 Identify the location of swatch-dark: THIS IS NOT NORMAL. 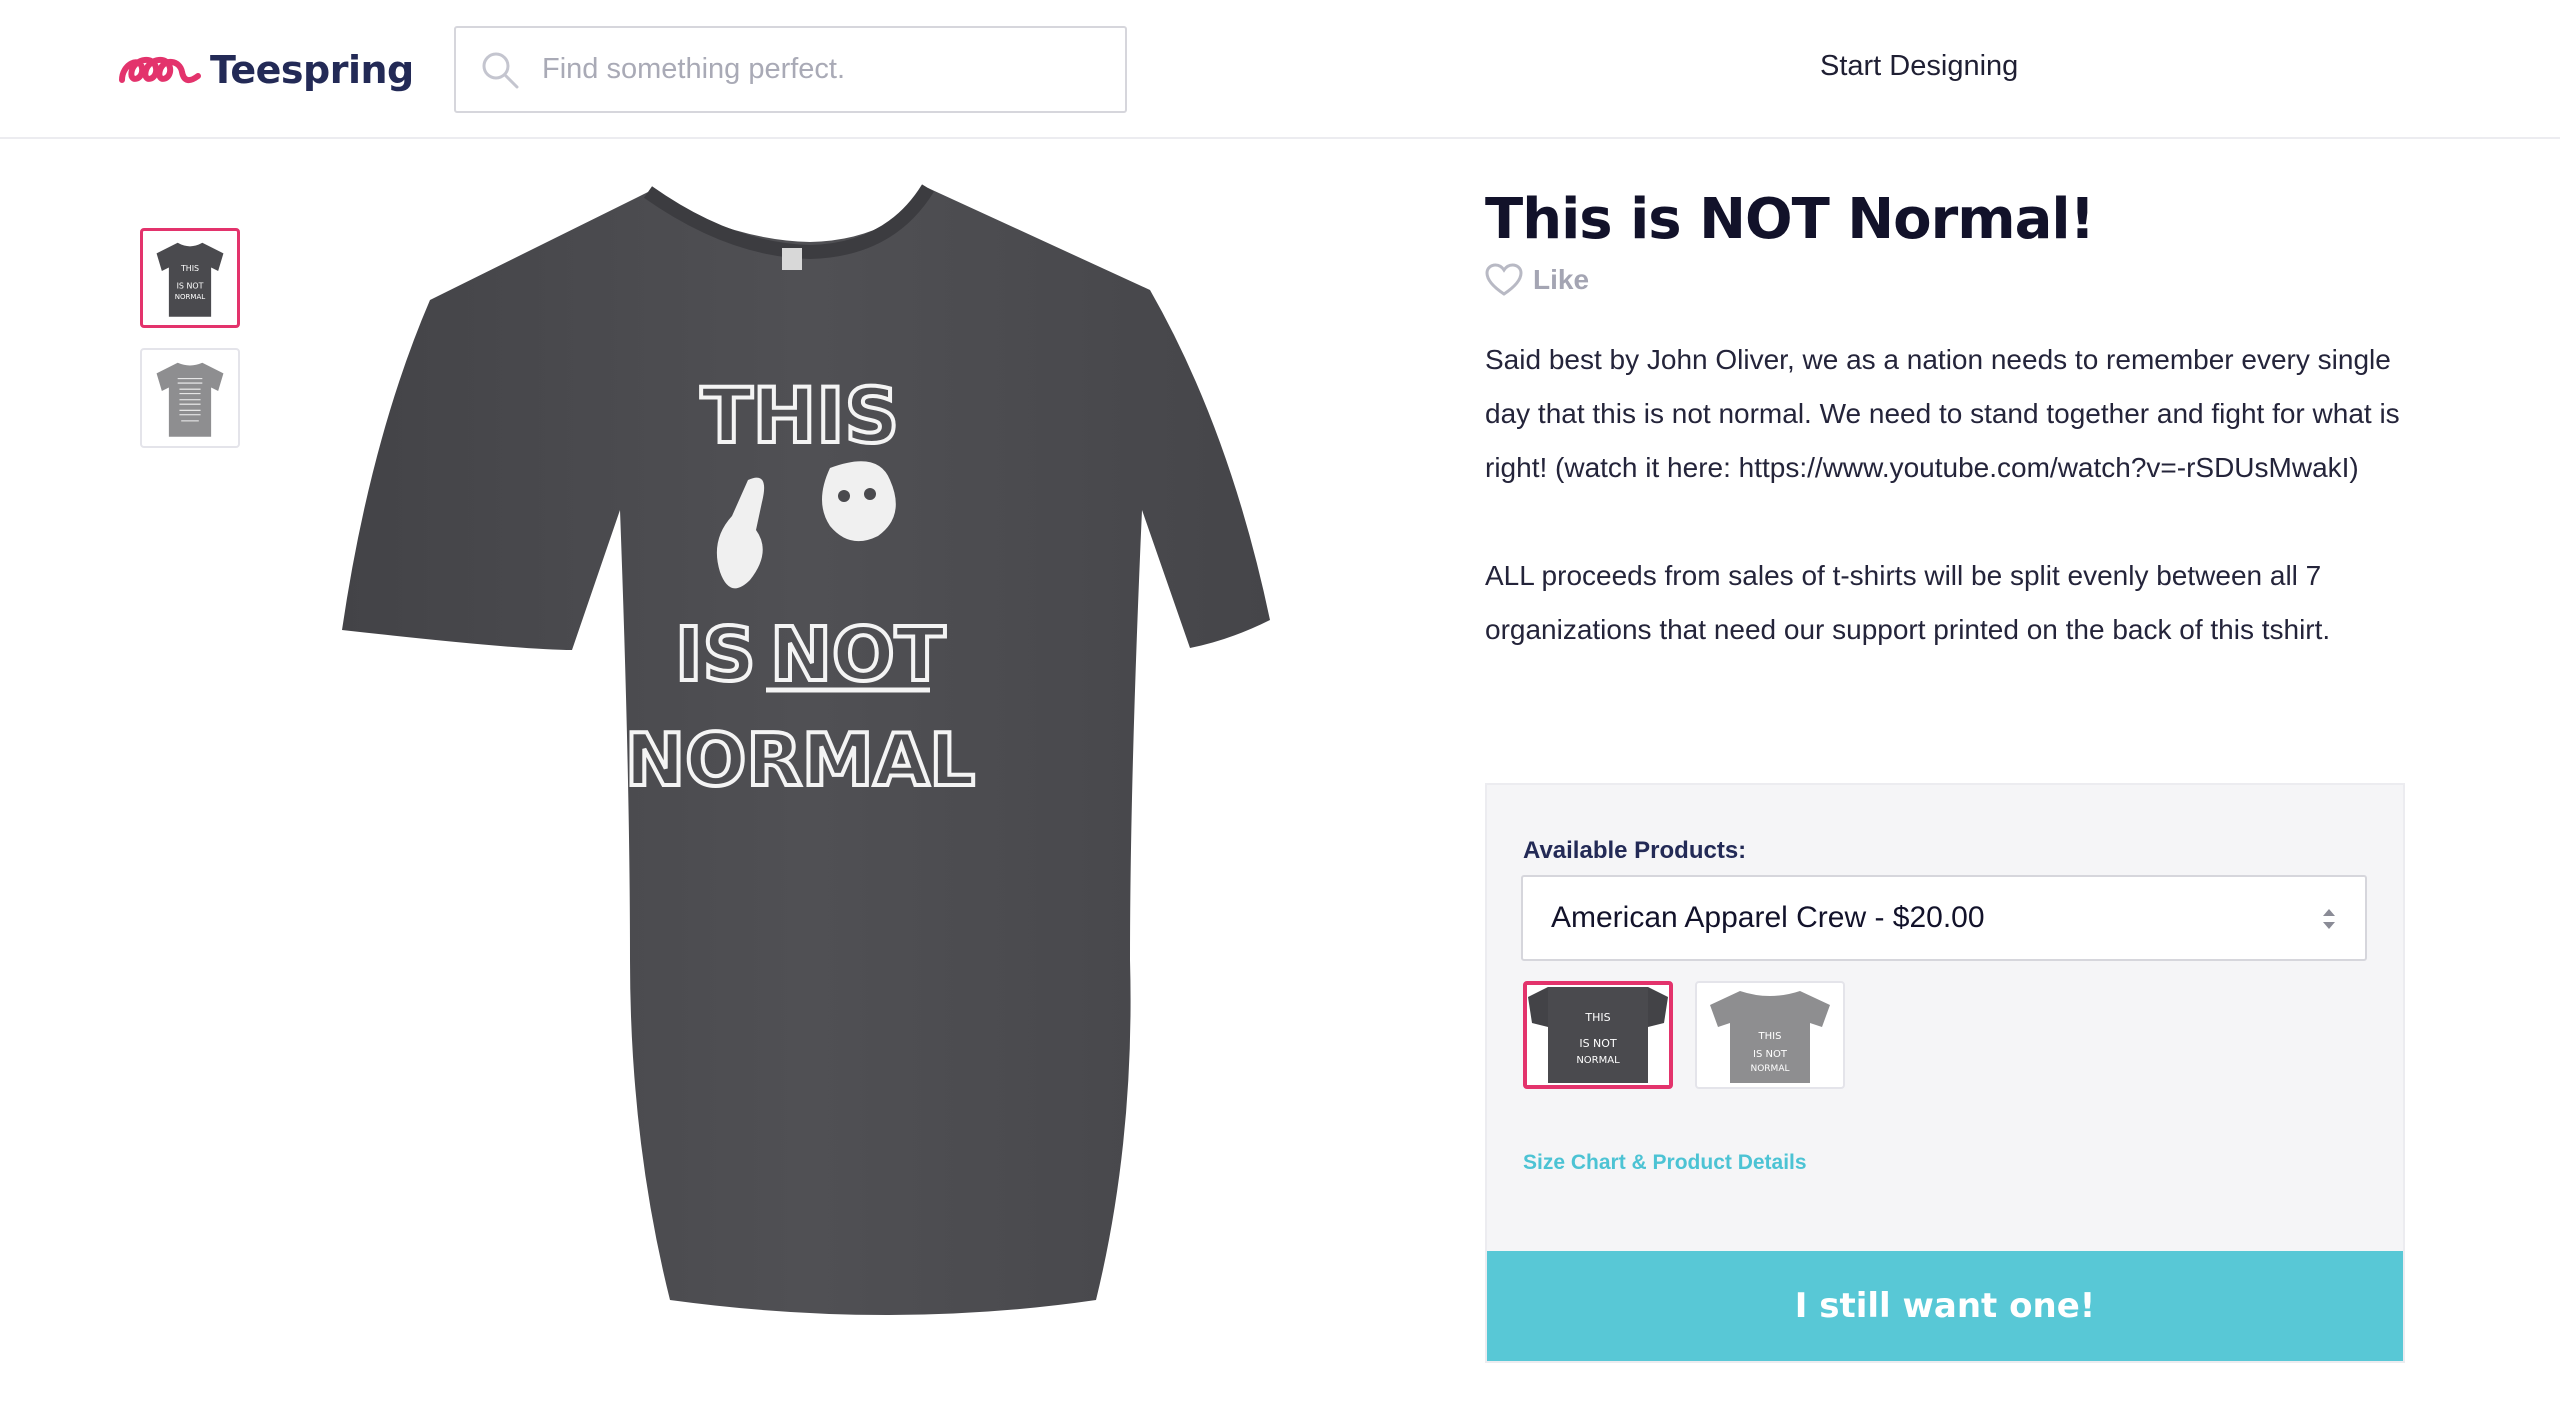
(1598, 1035).